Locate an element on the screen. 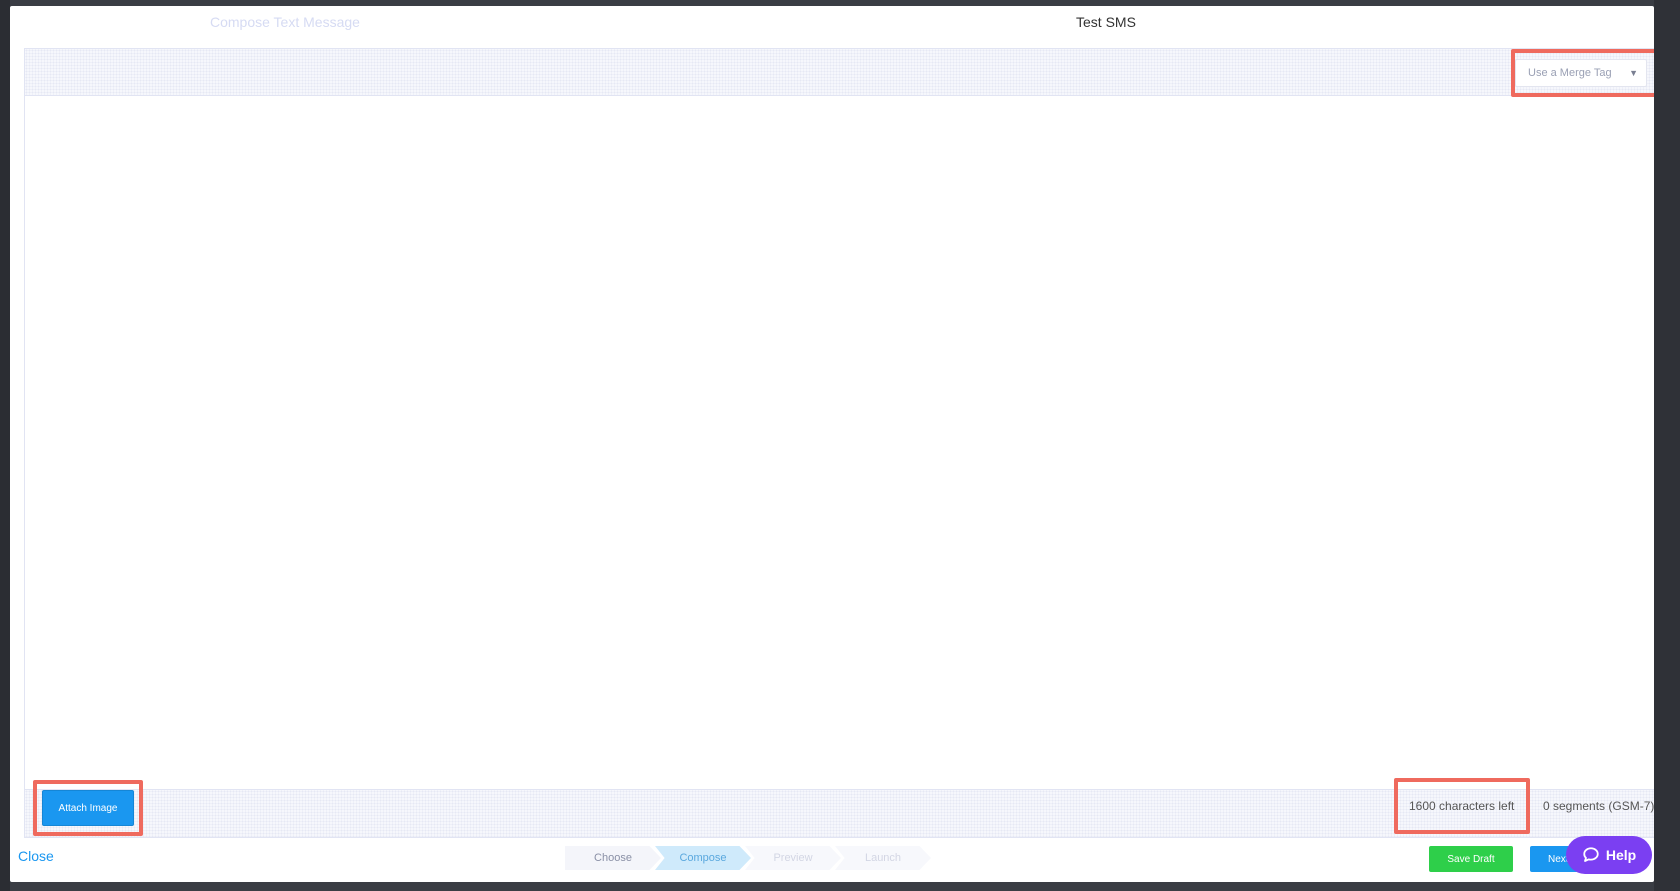 The width and height of the screenshot is (1680, 891). step-choose: Choose is located at coordinates (613, 858).